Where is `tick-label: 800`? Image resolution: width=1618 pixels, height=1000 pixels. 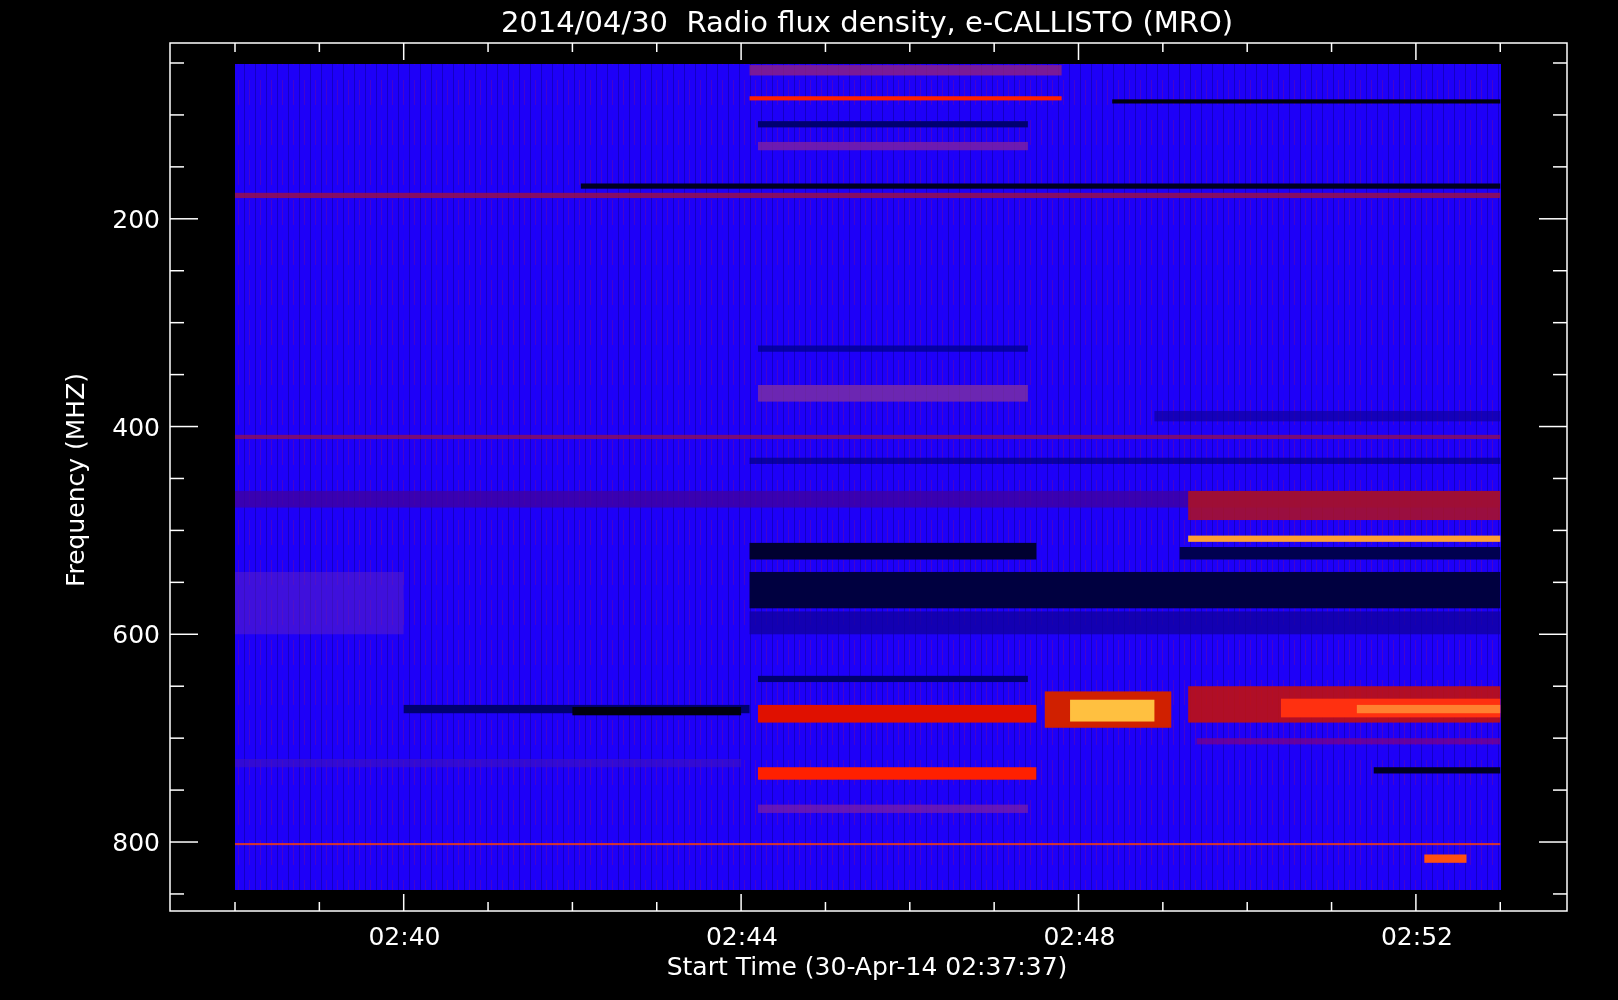 tick-label: 800 is located at coordinates (136, 842).